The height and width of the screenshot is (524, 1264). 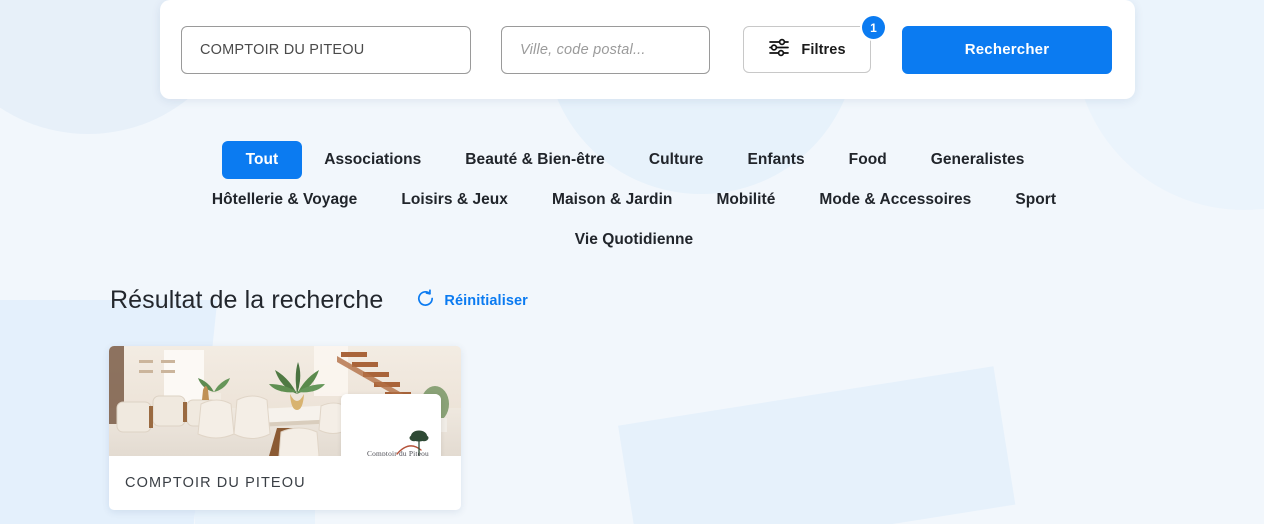 What do you see at coordinates (247, 300) in the screenshot?
I see `results-title: Résultat de la recherche` at bounding box center [247, 300].